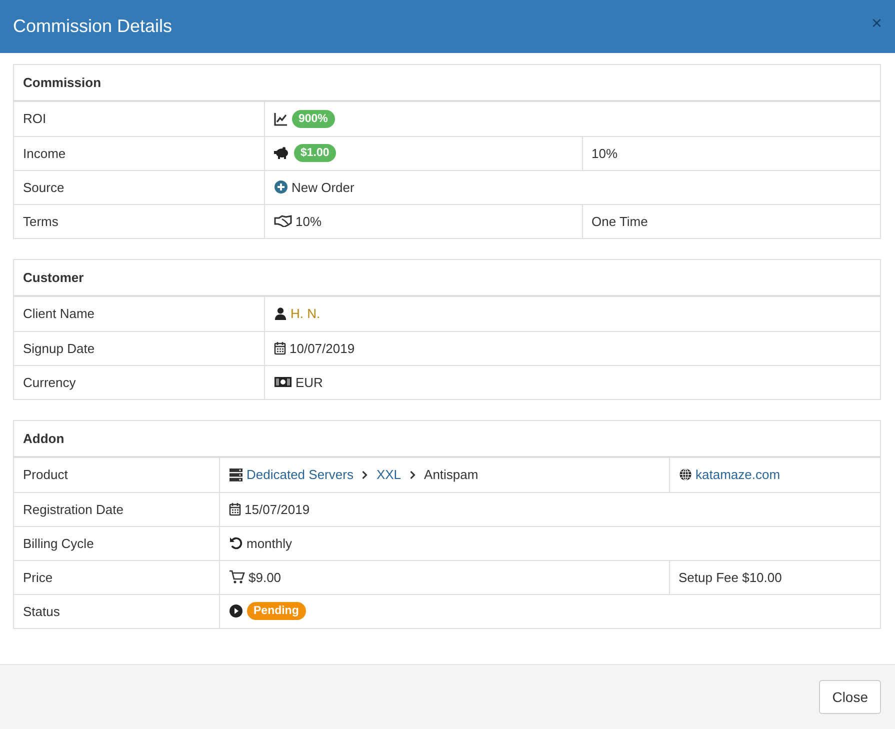 The width and height of the screenshot is (895, 729). Describe the element at coordinates (34, 118) in the screenshot. I see `row-label: ROI` at that location.